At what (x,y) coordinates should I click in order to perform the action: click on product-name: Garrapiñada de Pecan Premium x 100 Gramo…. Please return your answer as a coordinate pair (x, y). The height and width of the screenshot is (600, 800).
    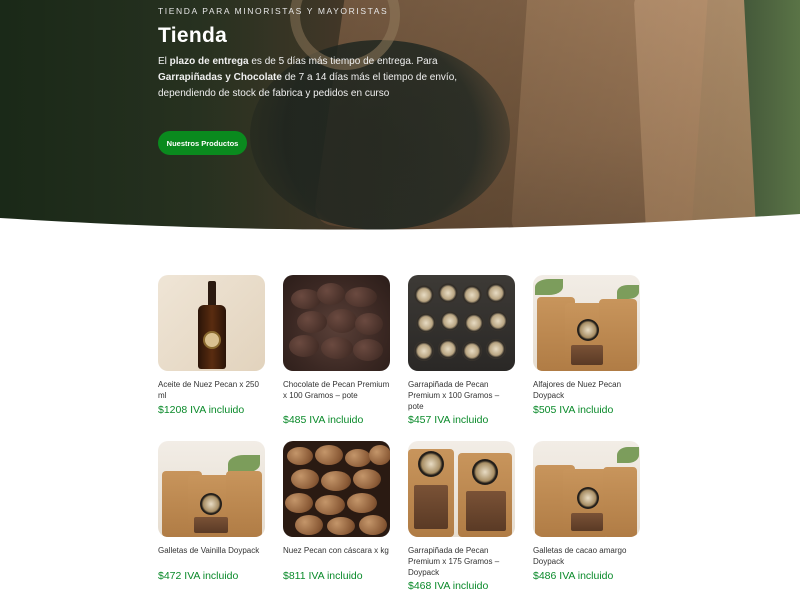
    Looking at the image, I should click on (461, 395).